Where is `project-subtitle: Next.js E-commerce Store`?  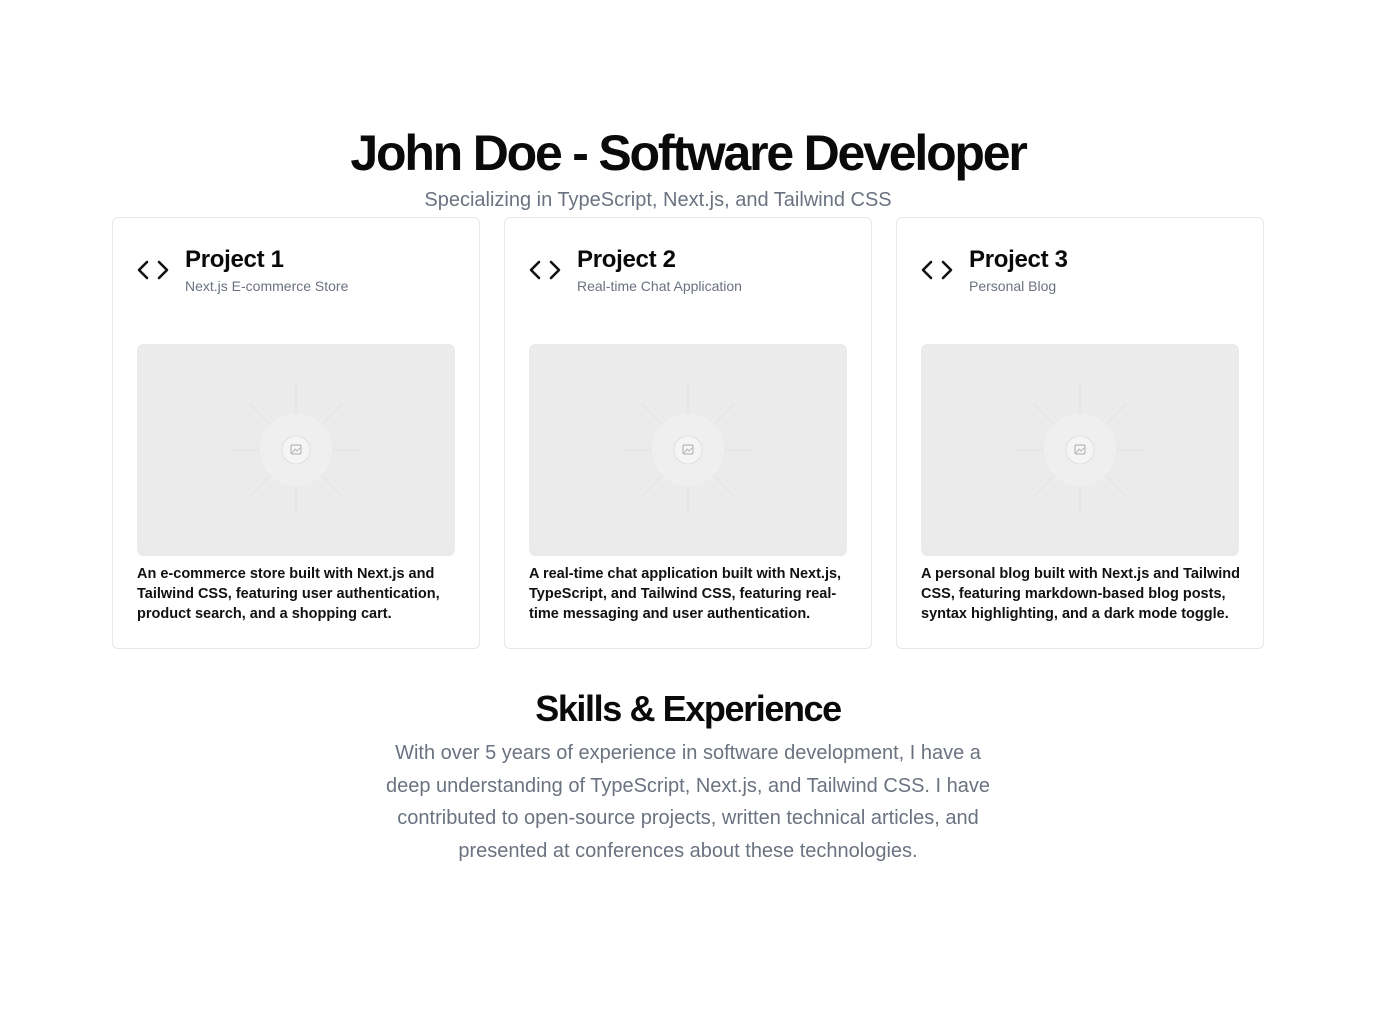 project-subtitle: Next.js E-commerce Store is located at coordinates (267, 286).